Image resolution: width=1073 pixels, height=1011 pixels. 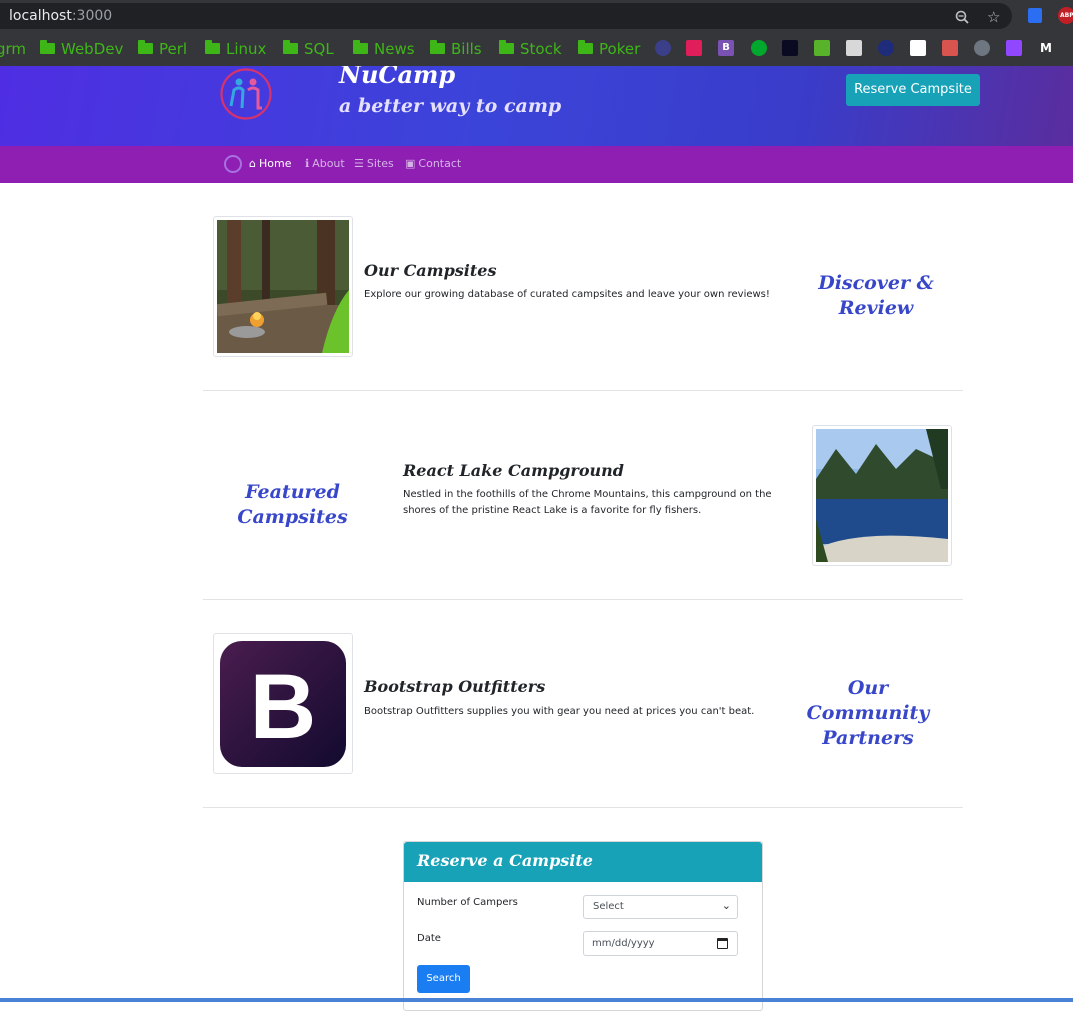 I want to click on slack-bookmark-icon, so click(x=694, y=48).